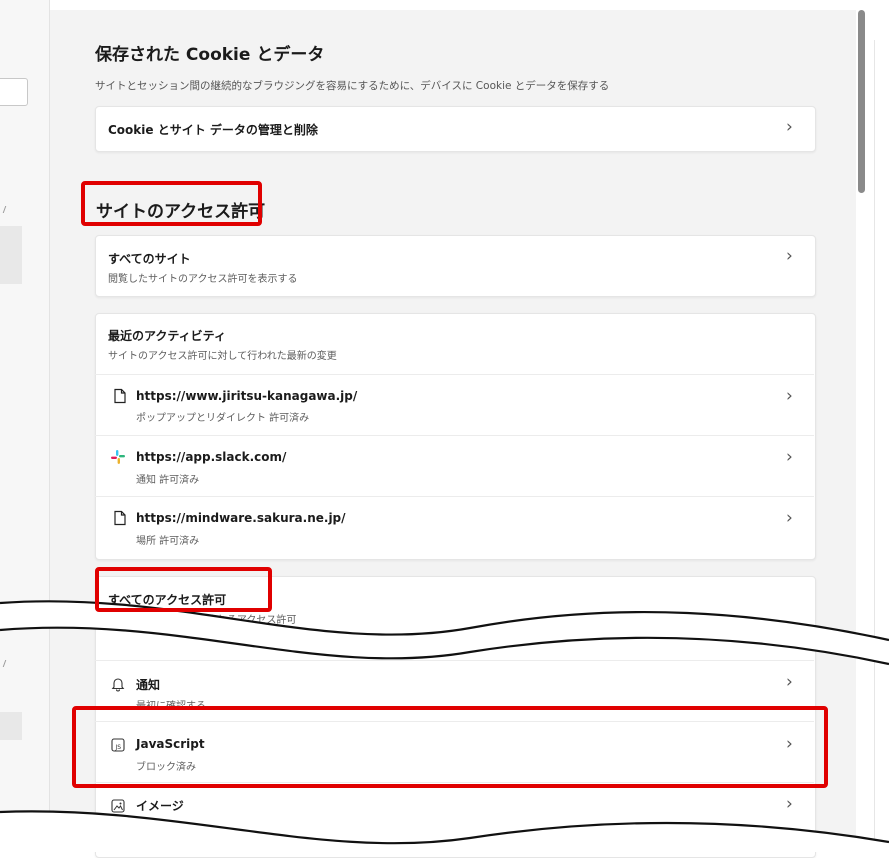 This screenshot has width=889, height=858. I want to click on all-sites-title: すべてのサイト, so click(149, 259).